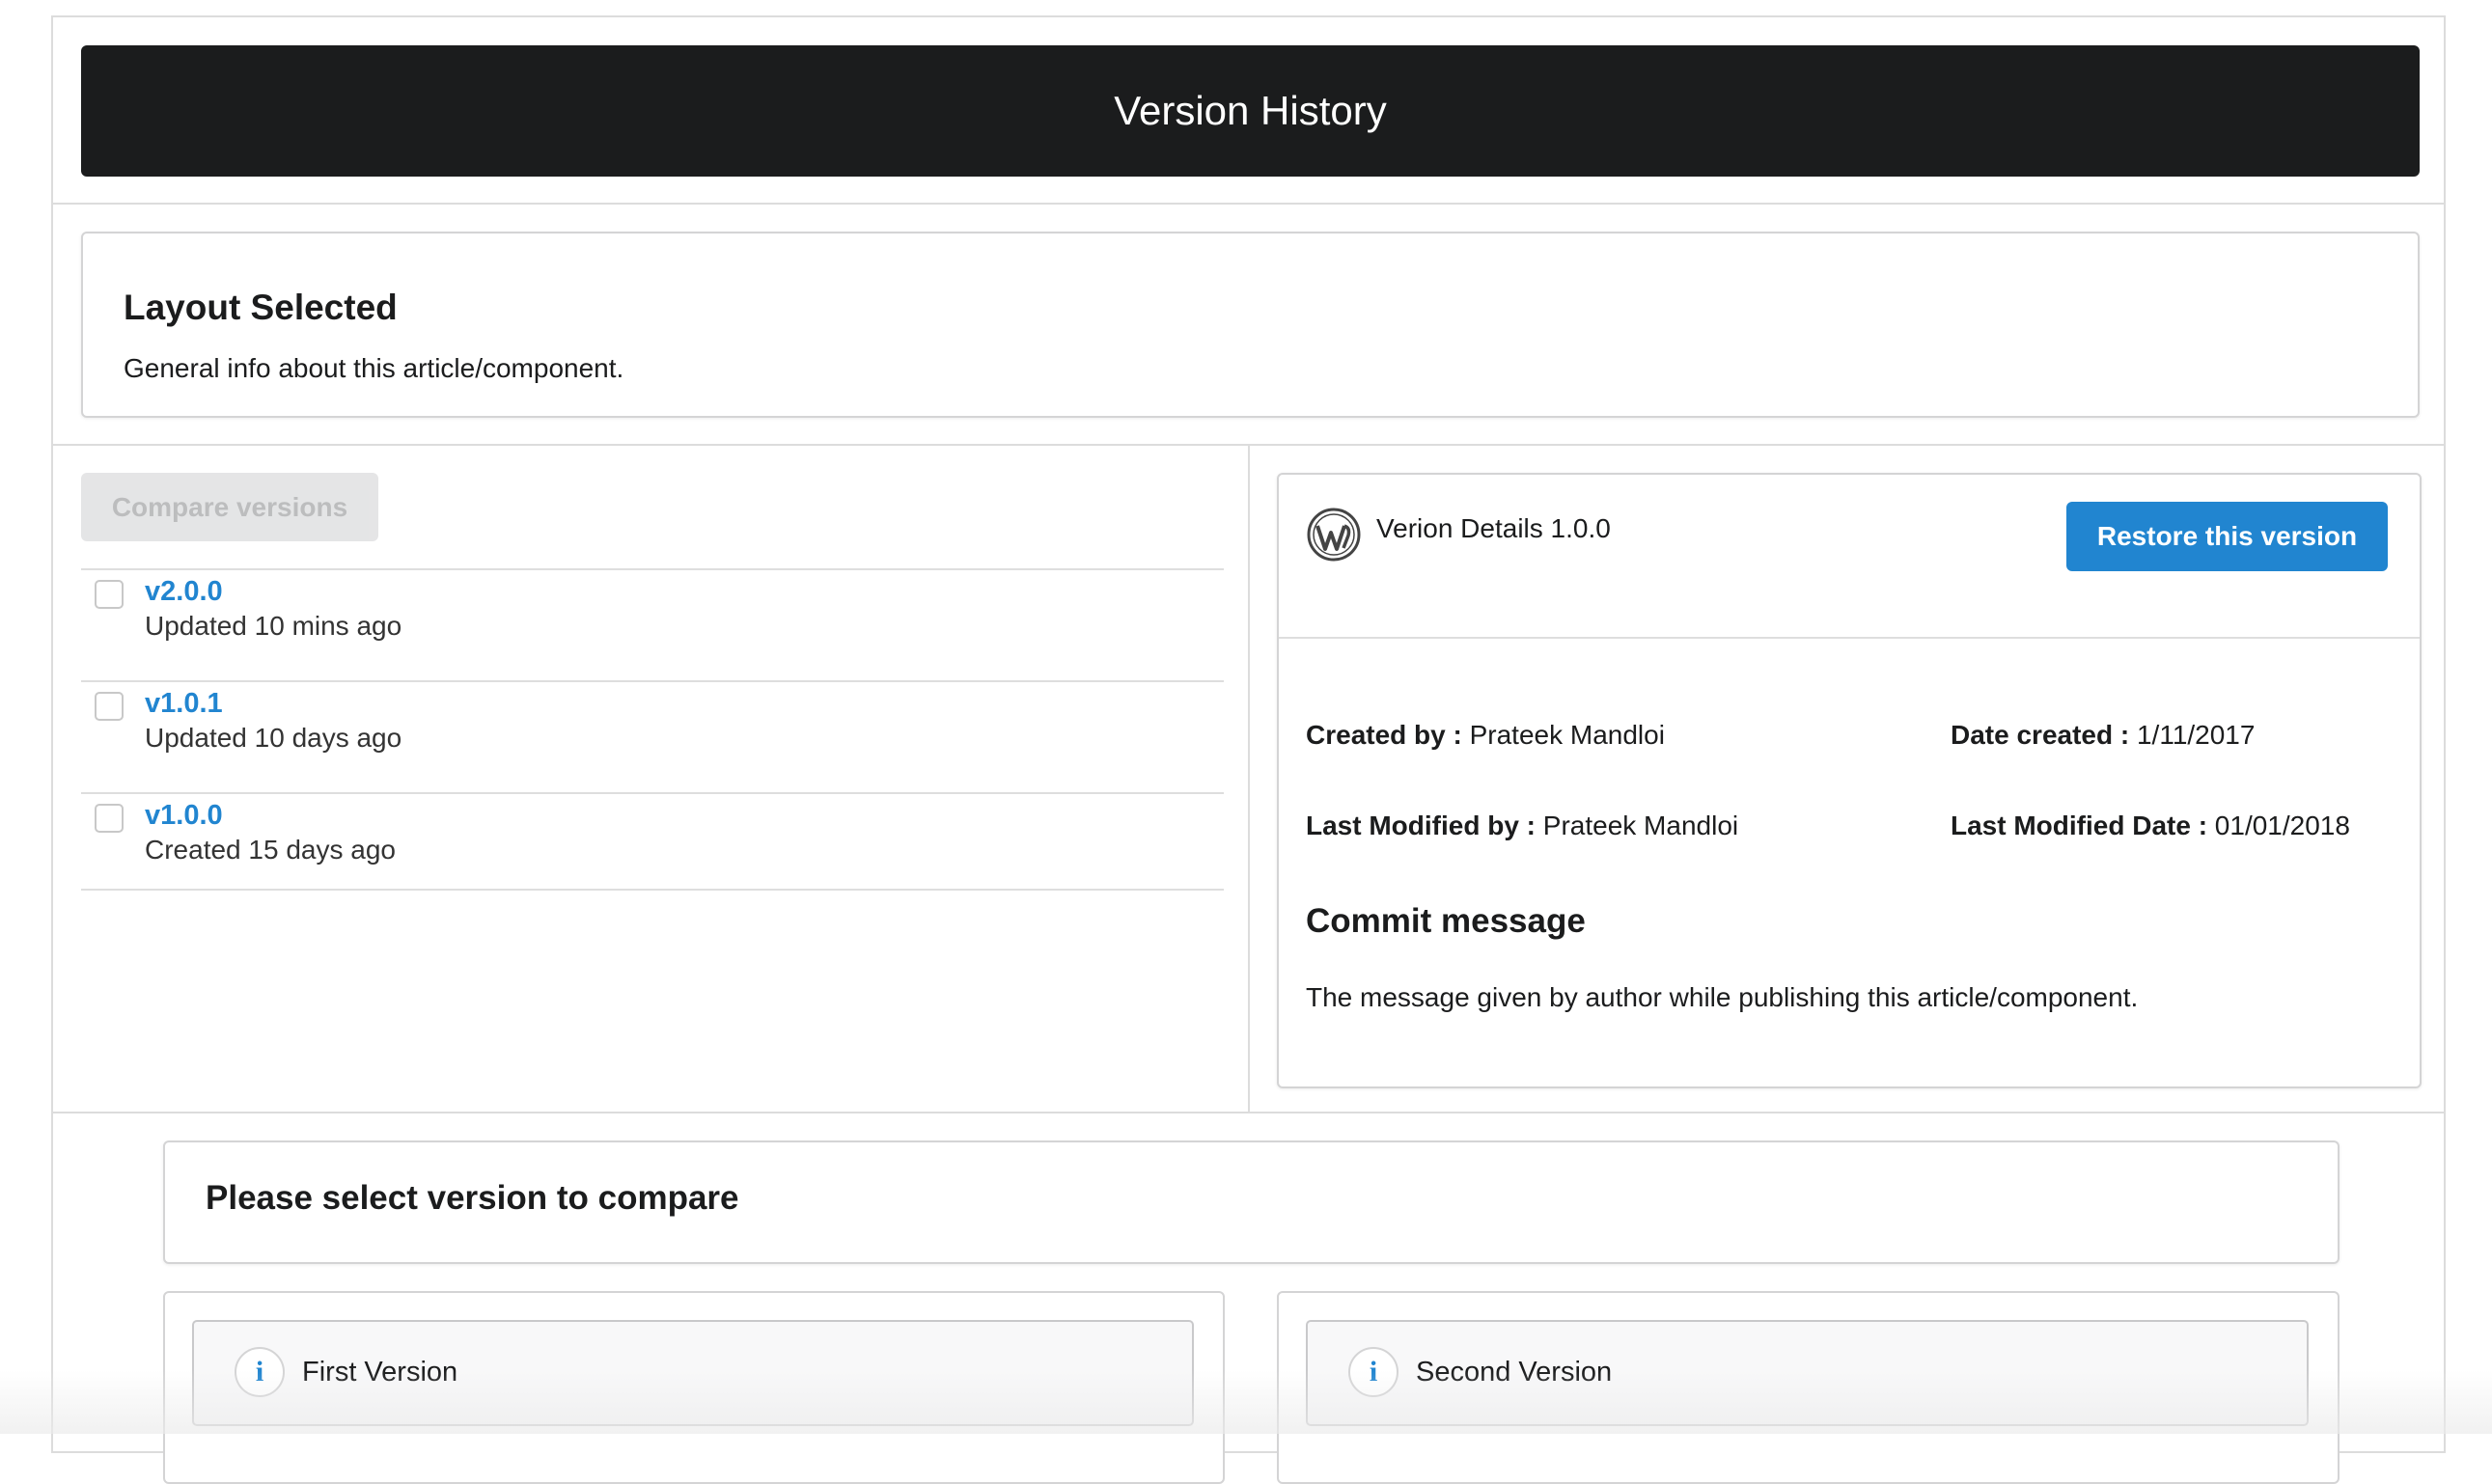 The height and width of the screenshot is (1484, 2492). I want to click on second-version-message: i Second Version, so click(1807, 1373).